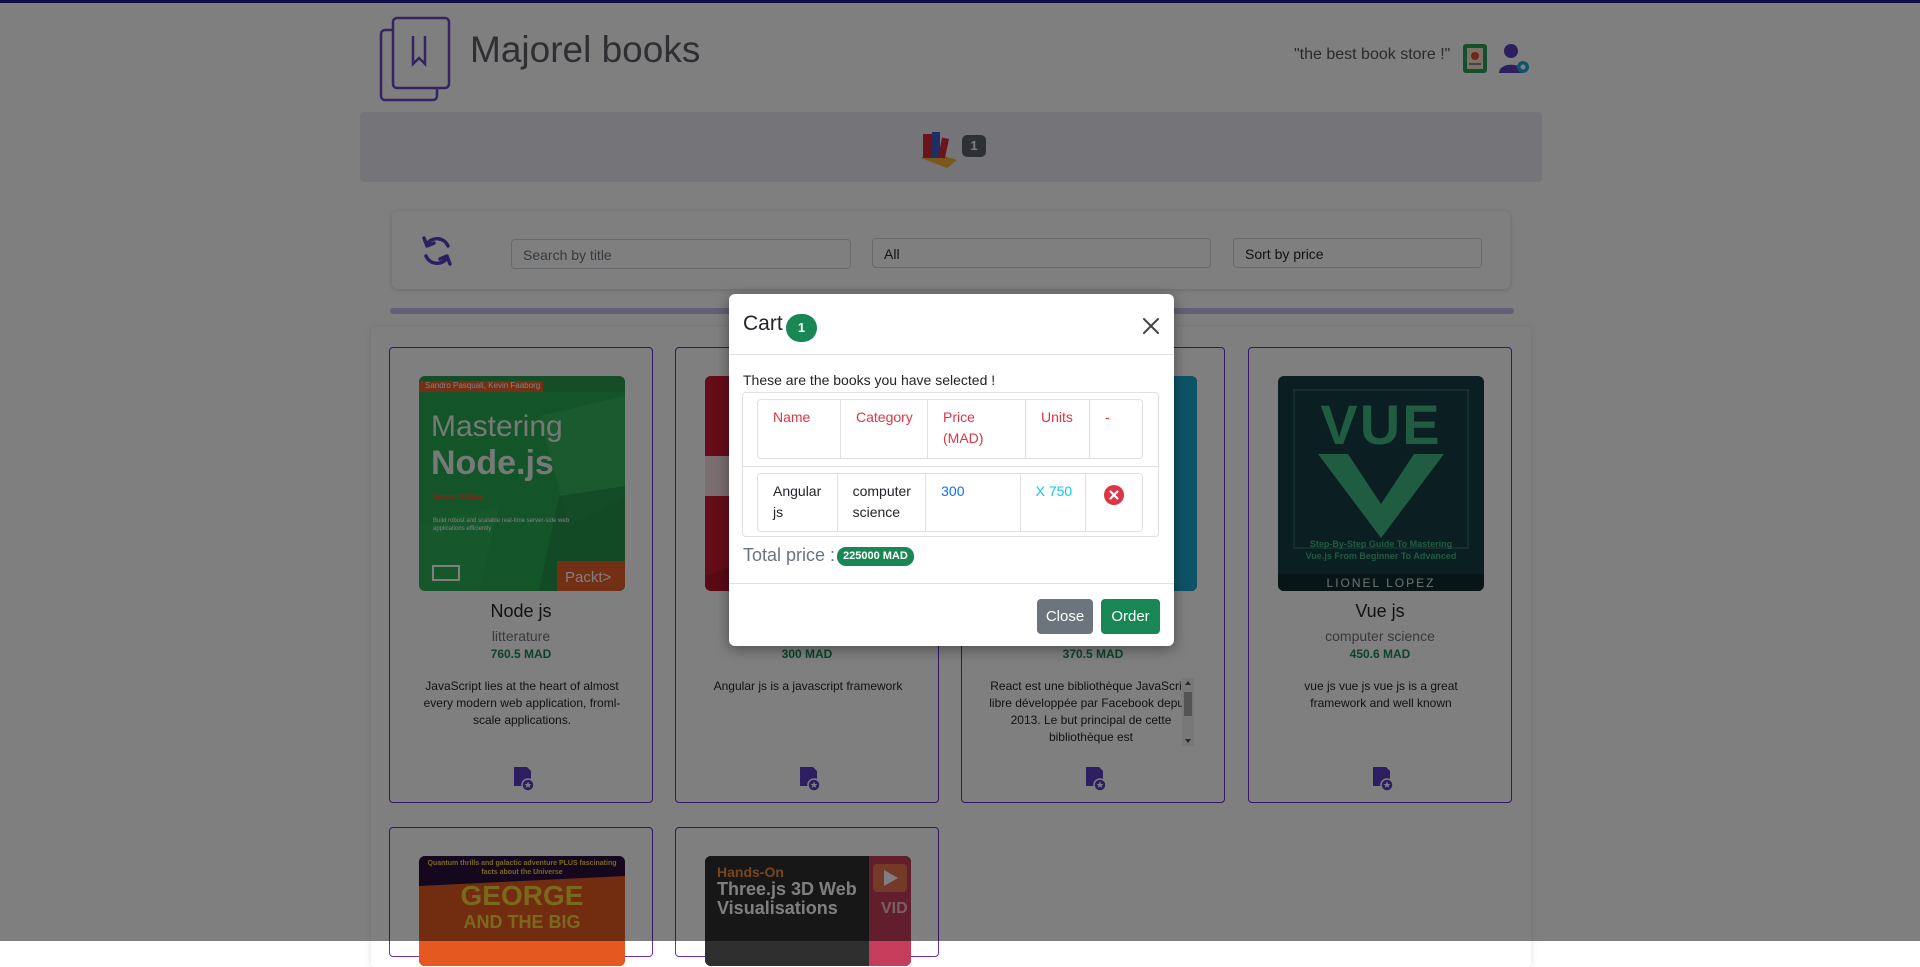  I want to click on modal-header-divider, so click(951, 354).